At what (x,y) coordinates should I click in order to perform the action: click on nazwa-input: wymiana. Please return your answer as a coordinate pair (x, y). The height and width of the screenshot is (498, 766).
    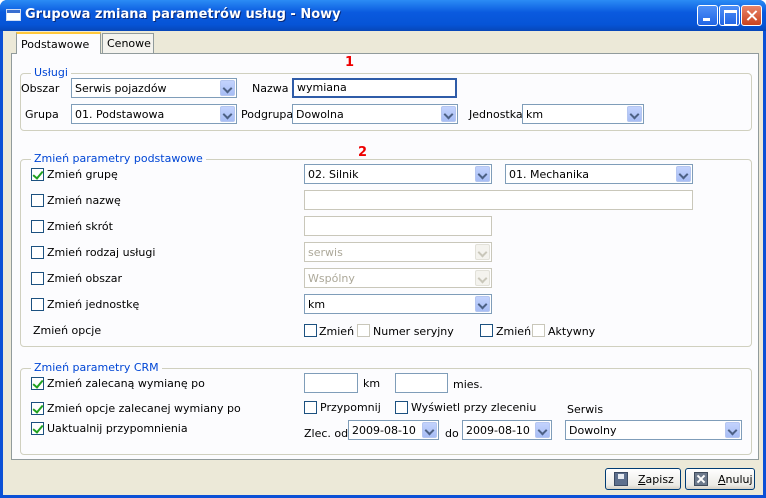
    Looking at the image, I should click on (374, 88).